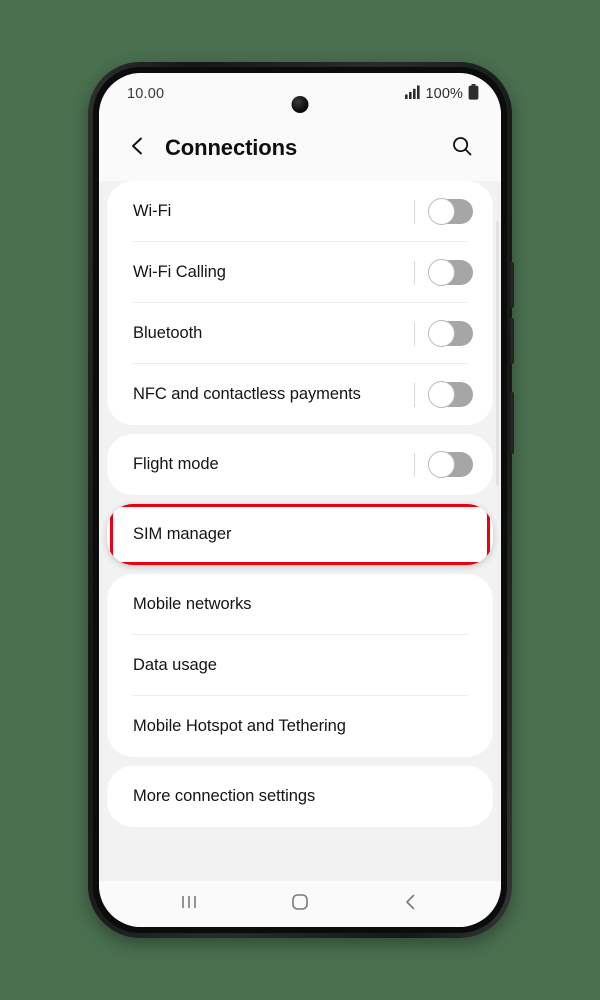  I want to click on settings-row-data-usage: Data usage, so click(300, 665).